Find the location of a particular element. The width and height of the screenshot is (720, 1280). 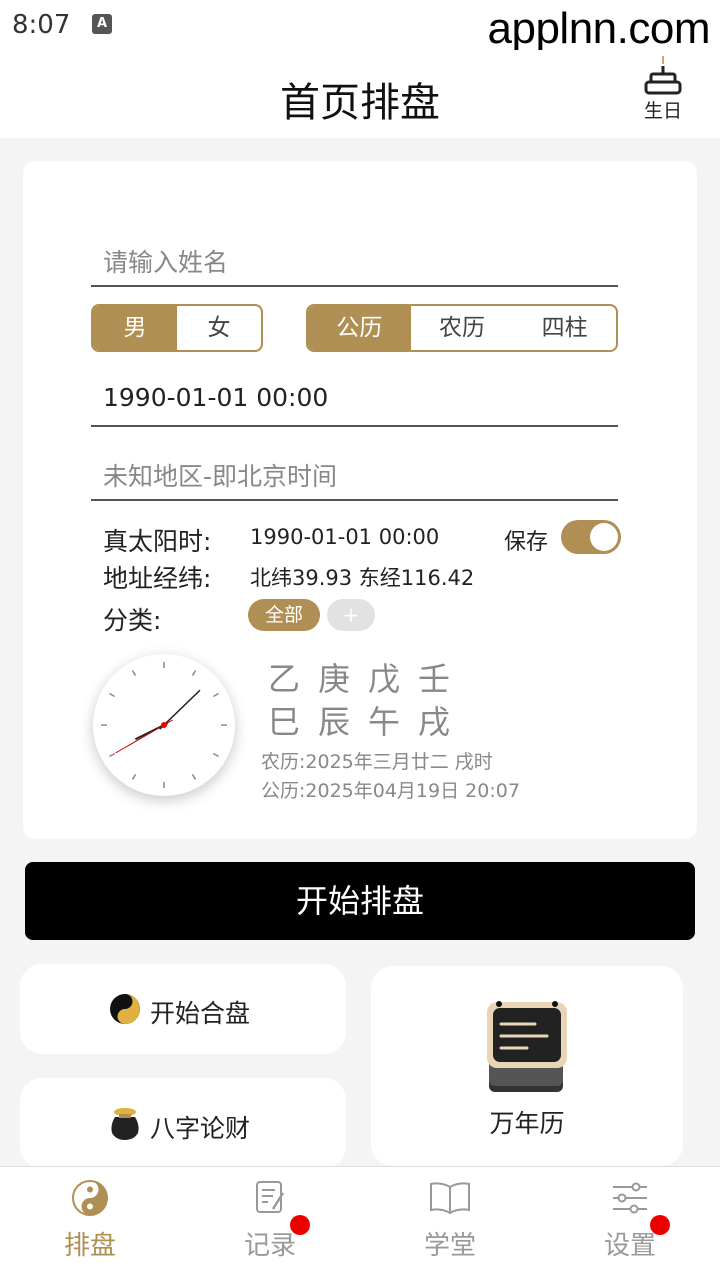

category-all-chip: 全部 is located at coordinates (284, 615).